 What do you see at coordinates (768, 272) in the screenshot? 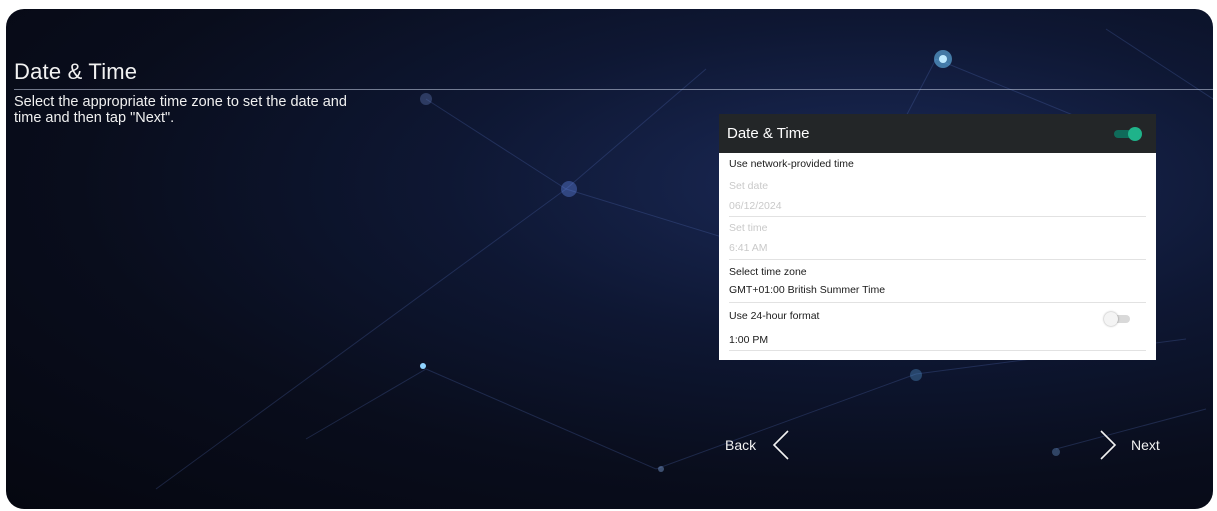
I see `time-zone-label: Select time zone` at bounding box center [768, 272].